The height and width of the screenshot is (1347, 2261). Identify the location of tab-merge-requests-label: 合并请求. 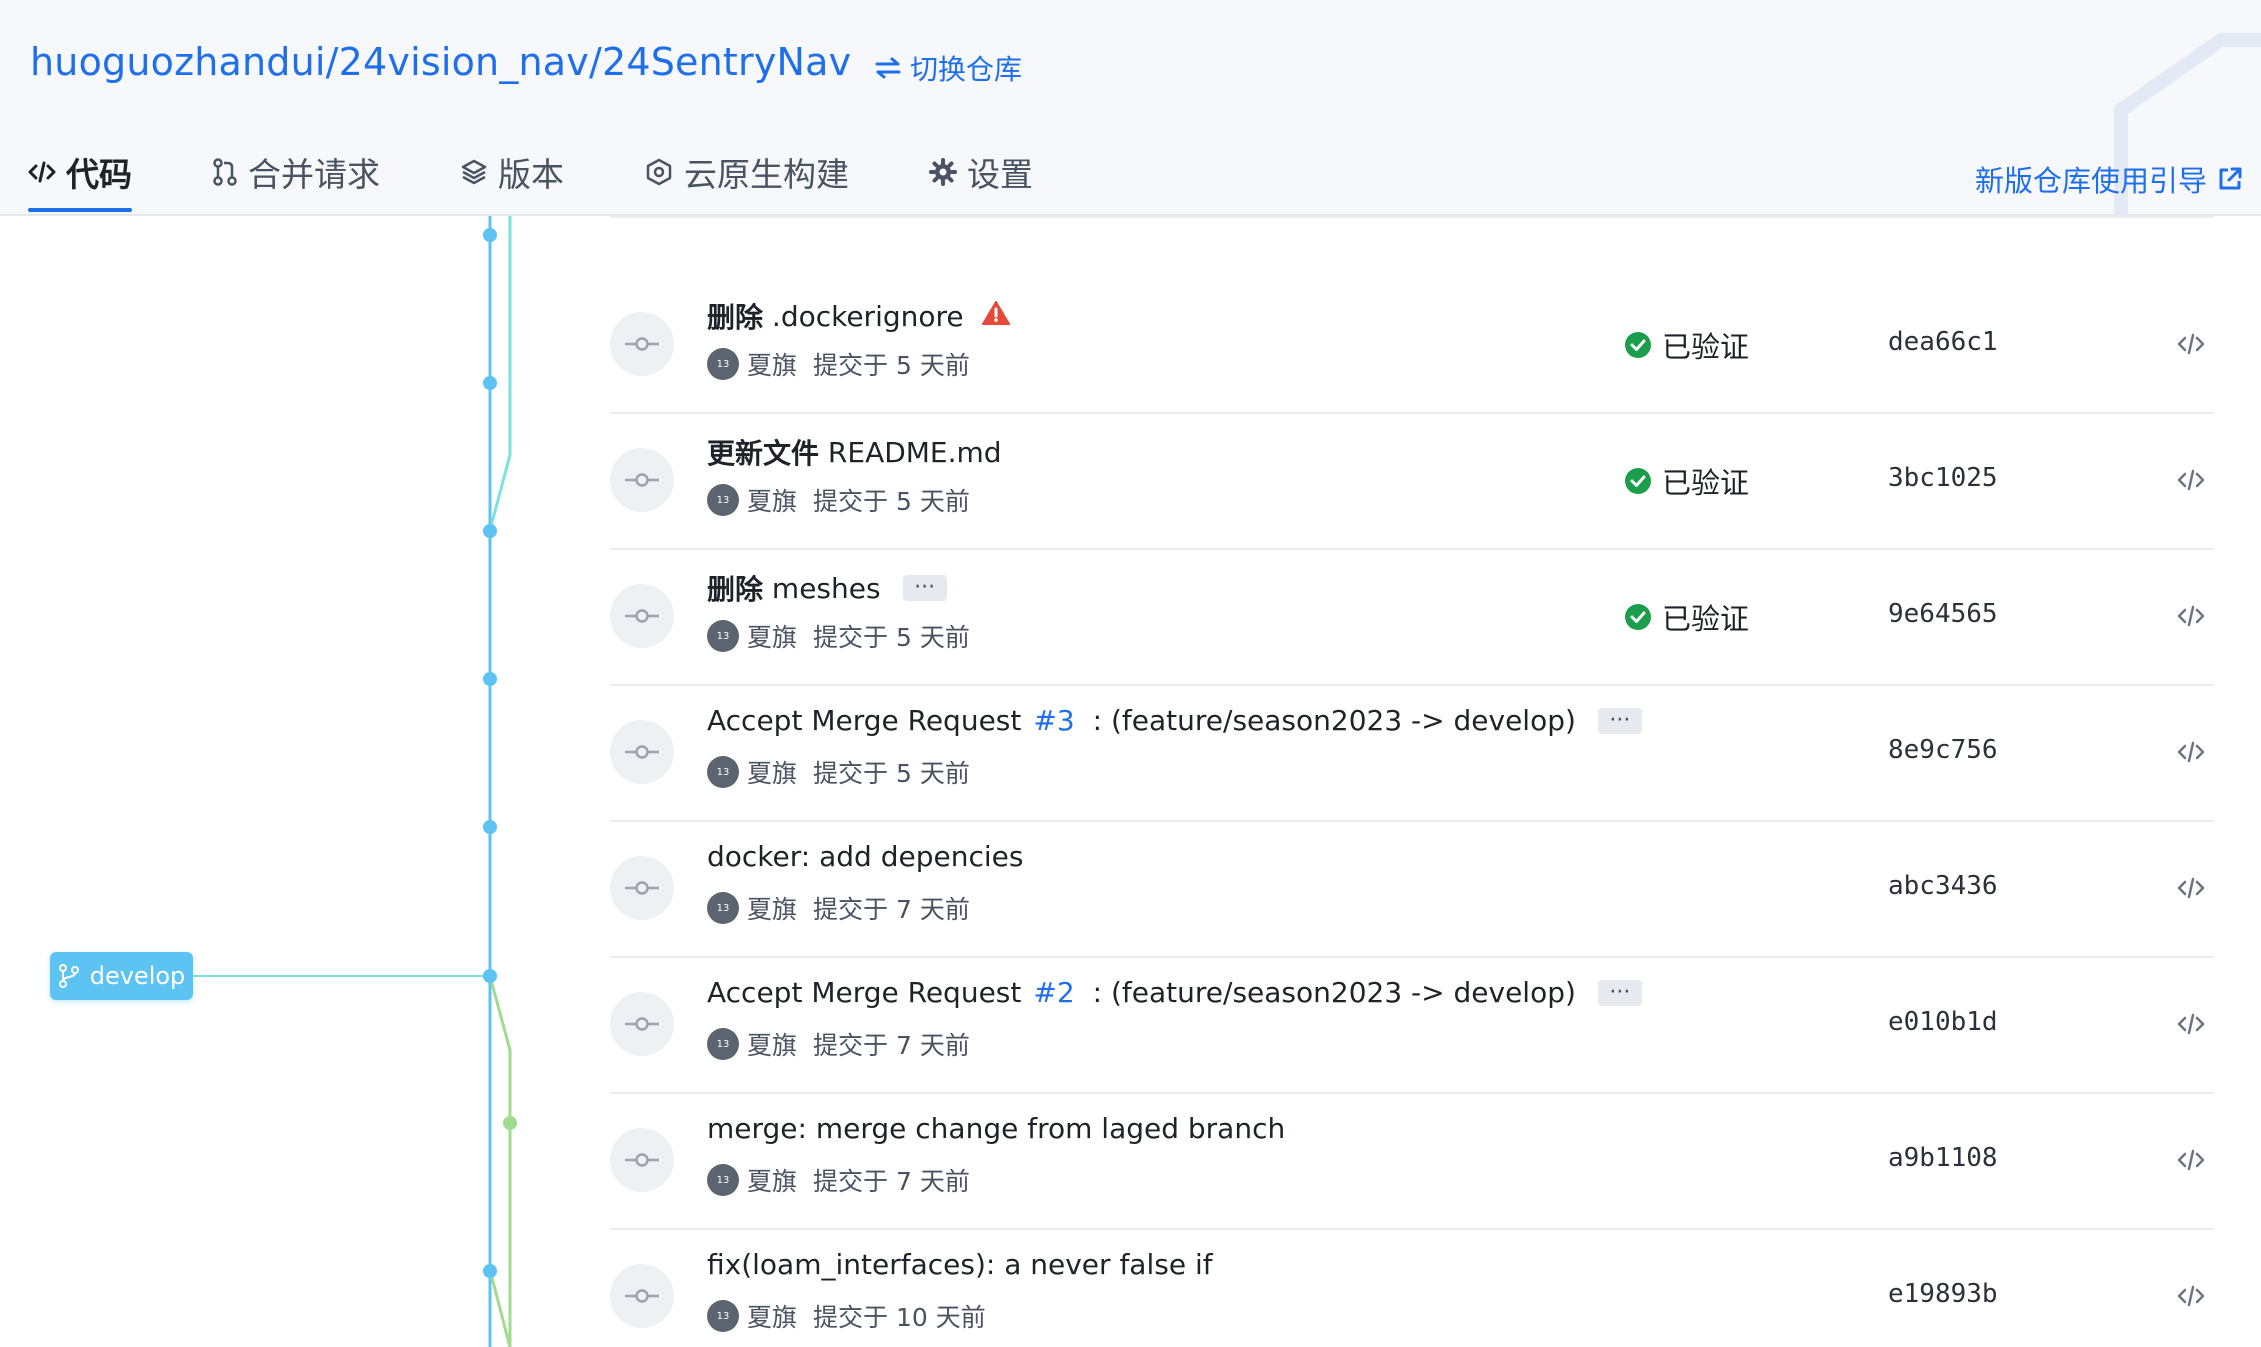
(314, 174).